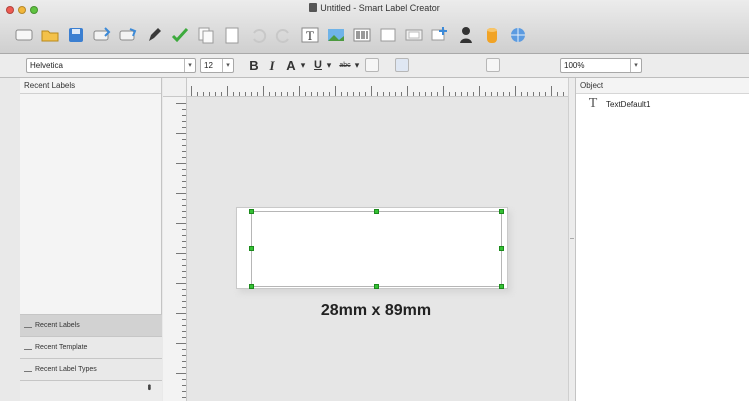 The image size is (749, 401). What do you see at coordinates (258, 35) in the screenshot?
I see `undo-button` at bounding box center [258, 35].